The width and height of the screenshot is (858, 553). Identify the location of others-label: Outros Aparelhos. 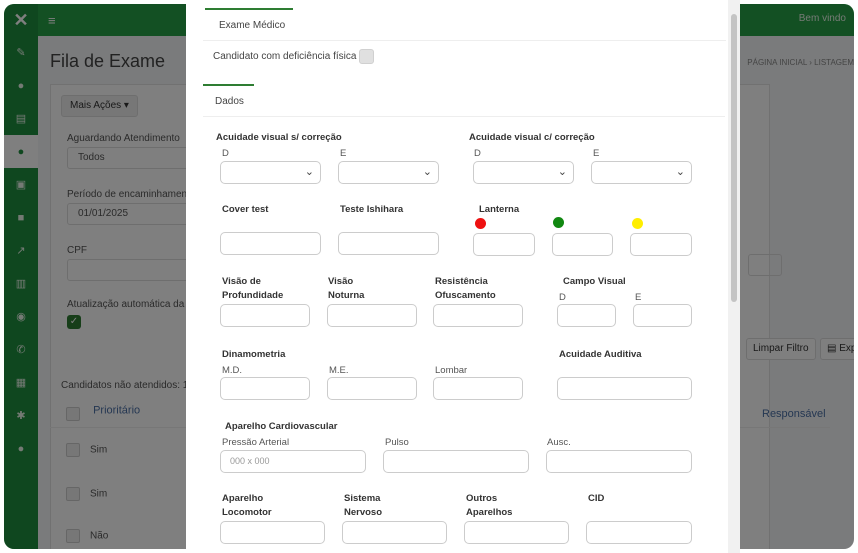
(489, 505).